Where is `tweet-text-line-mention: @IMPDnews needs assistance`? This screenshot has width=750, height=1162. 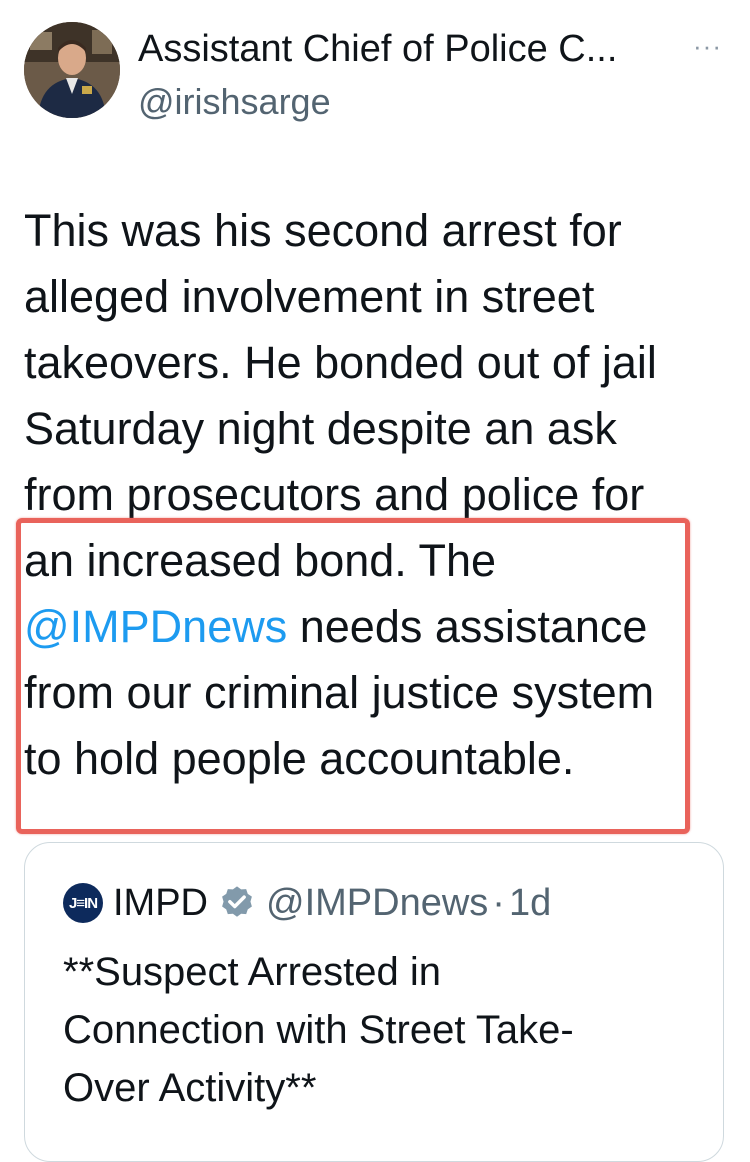 tweet-text-line-mention: @IMPDnews needs assistance is located at coordinates (374, 627).